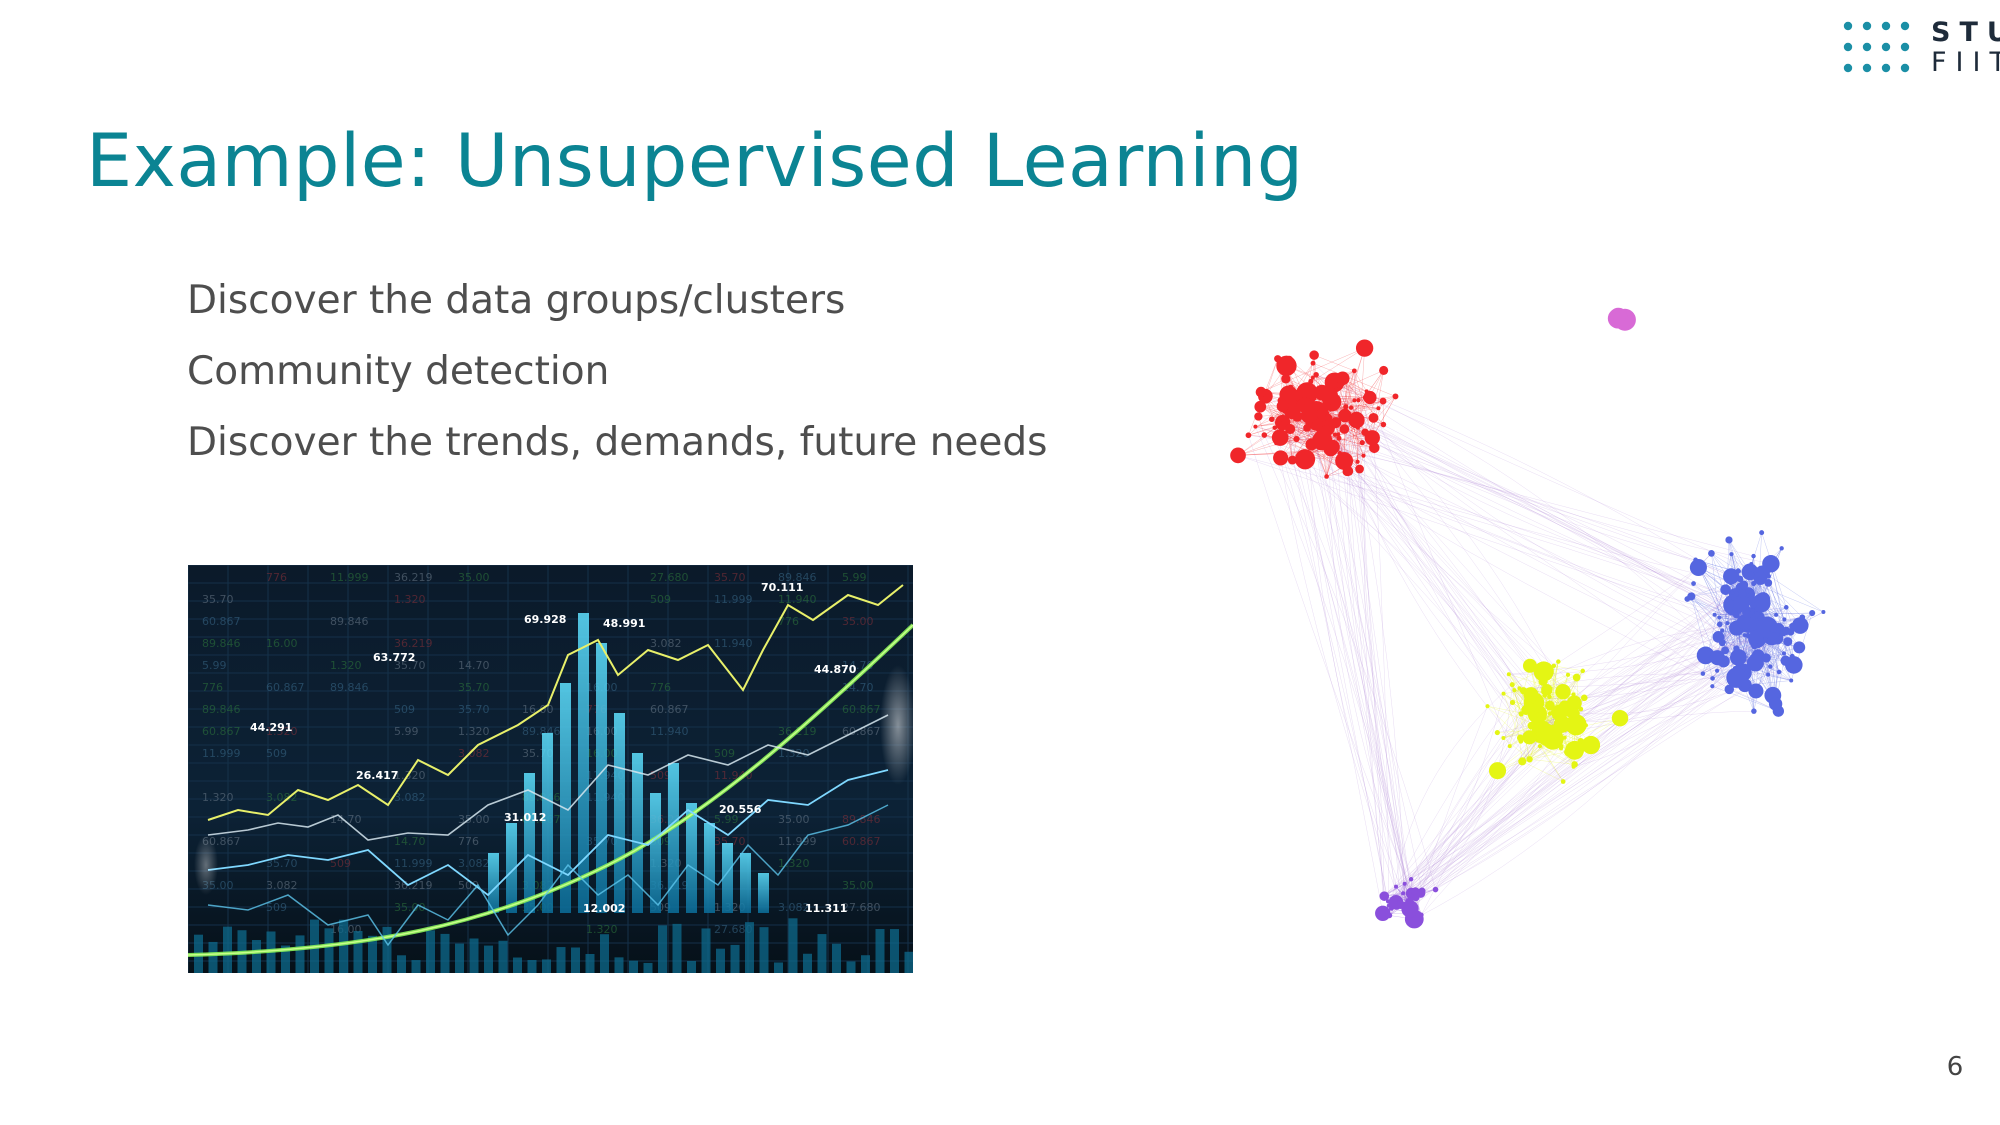 This screenshot has height=1125, width=2000. Describe the element at coordinates (782, 587) in the screenshot. I see `svg-text: 70.111` at that location.